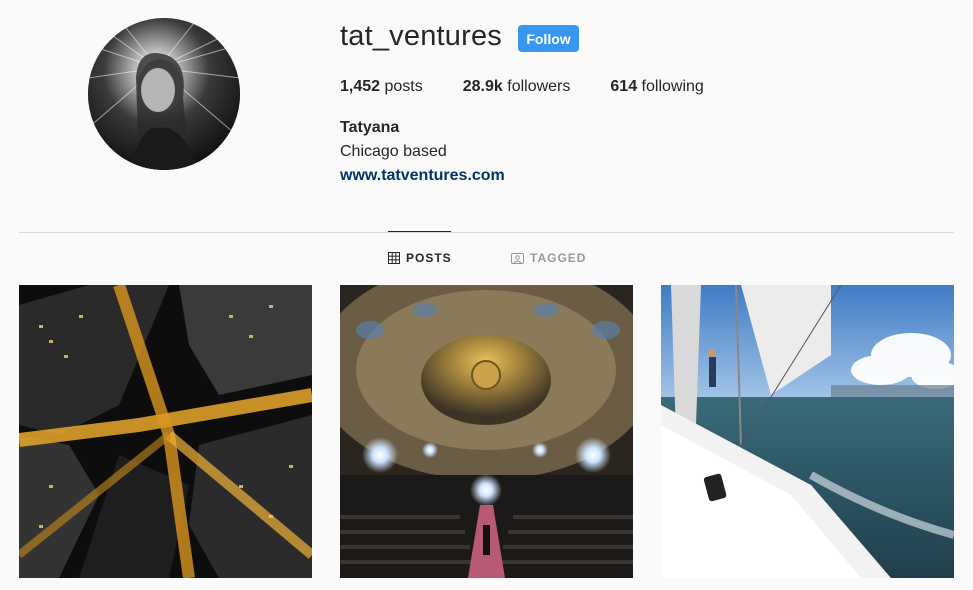 The image size is (973, 590). What do you see at coordinates (558, 258) in the screenshot?
I see `tab-tagged-label: TAGGED` at bounding box center [558, 258].